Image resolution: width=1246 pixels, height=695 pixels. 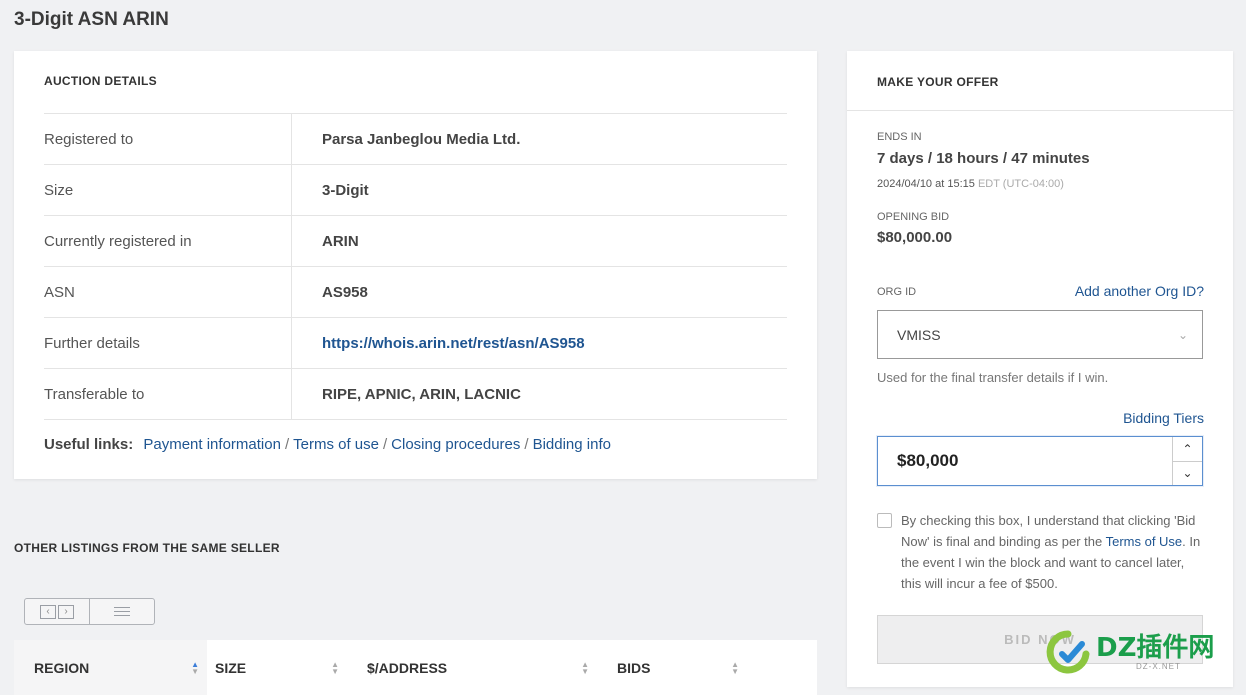 I want to click on chevron-up-icon: ⌃, so click(x=1187, y=448).